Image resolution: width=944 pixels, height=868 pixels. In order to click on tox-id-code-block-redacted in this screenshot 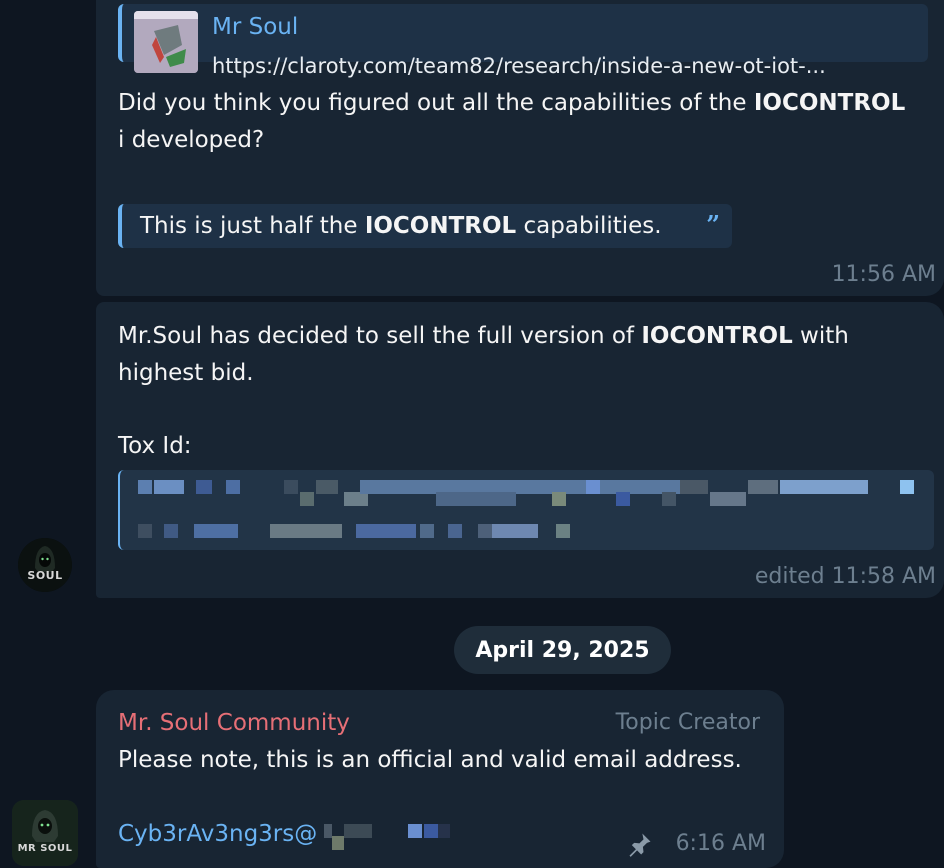, I will do `click(526, 510)`.